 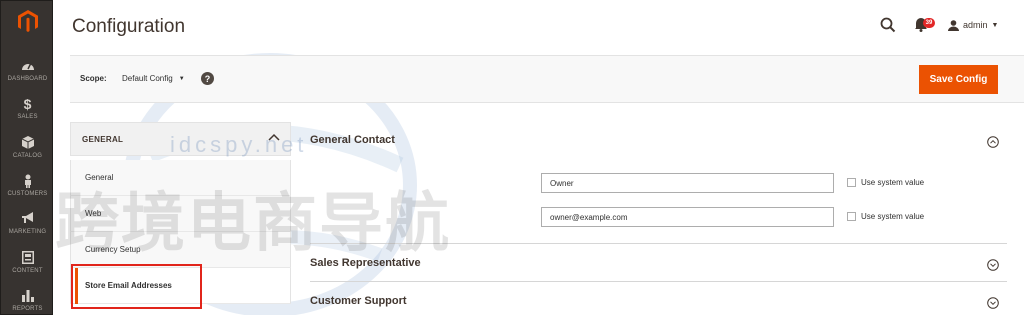 I want to click on sender-email-input: owner@example.com, so click(x=687, y=217).